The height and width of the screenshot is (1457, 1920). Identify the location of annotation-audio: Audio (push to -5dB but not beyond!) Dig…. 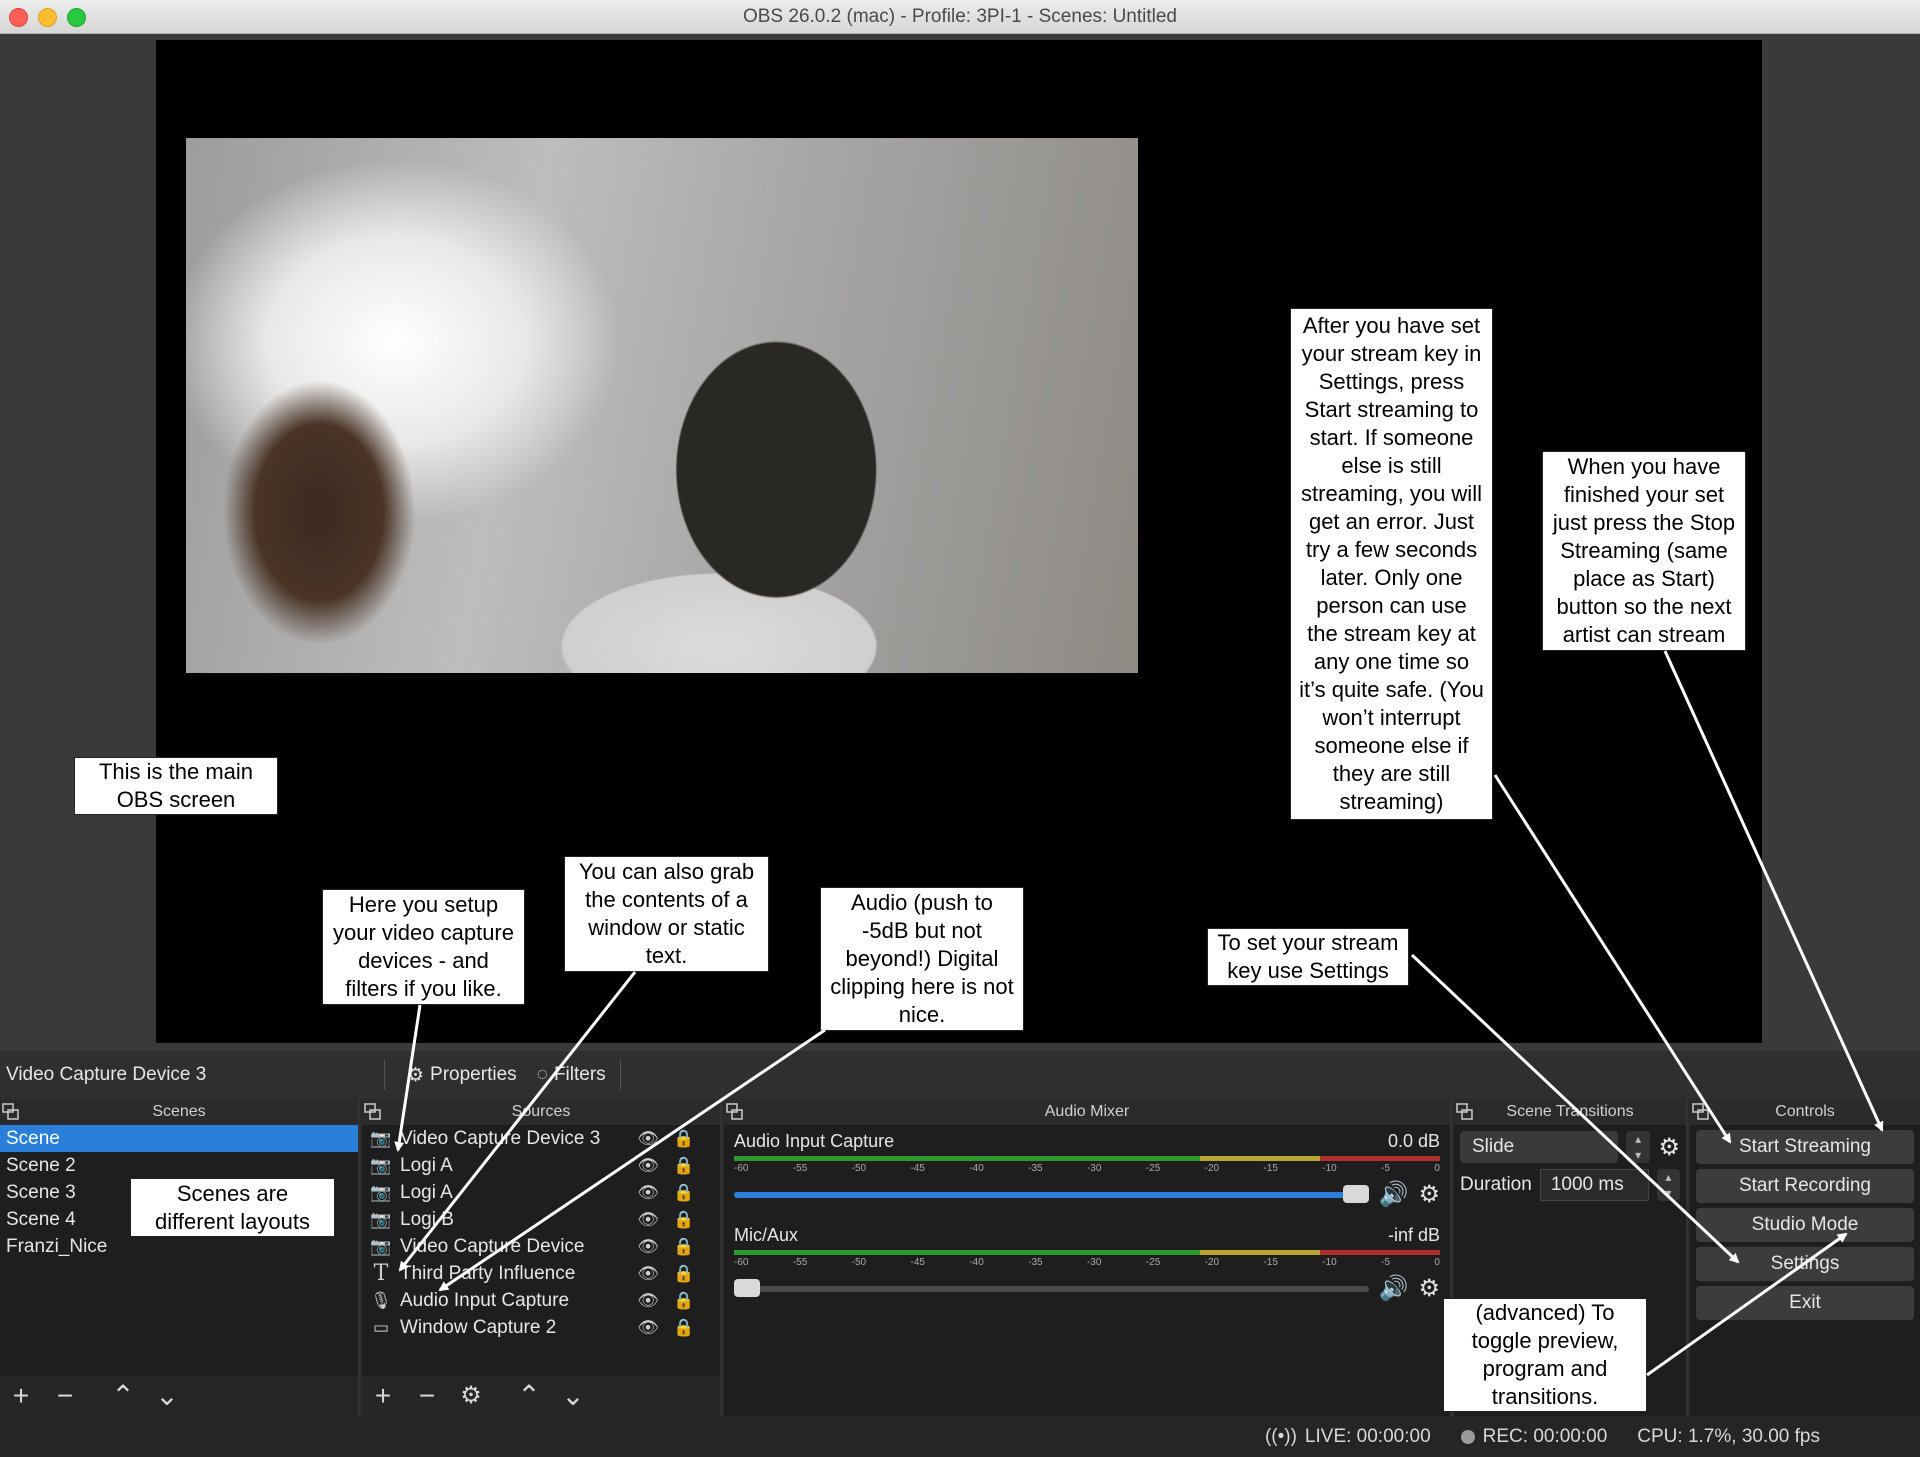
(922, 959).